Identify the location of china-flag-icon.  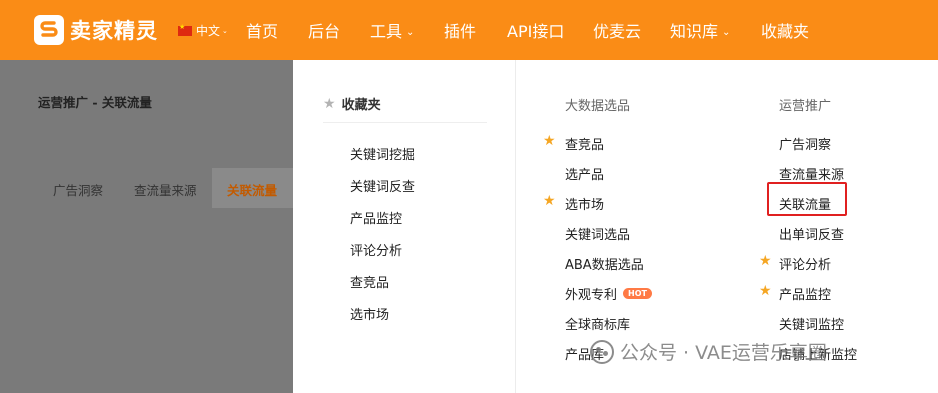
(185, 29).